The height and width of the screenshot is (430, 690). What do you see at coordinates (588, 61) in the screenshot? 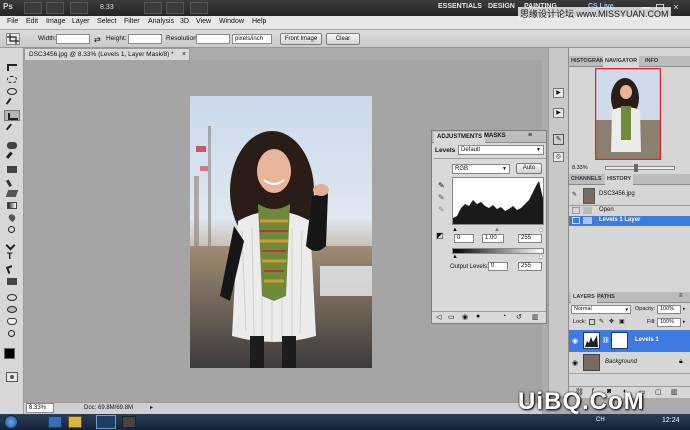
I see `tab-histogram: HISTOGRAM` at bounding box center [588, 61].